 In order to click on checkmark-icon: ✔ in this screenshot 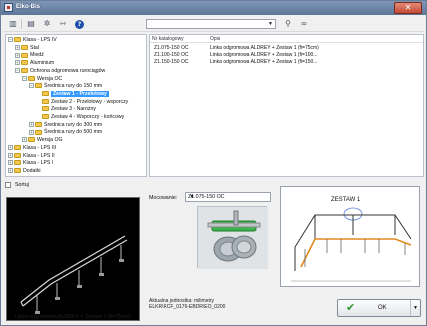, I will do `click(351, 307)`.